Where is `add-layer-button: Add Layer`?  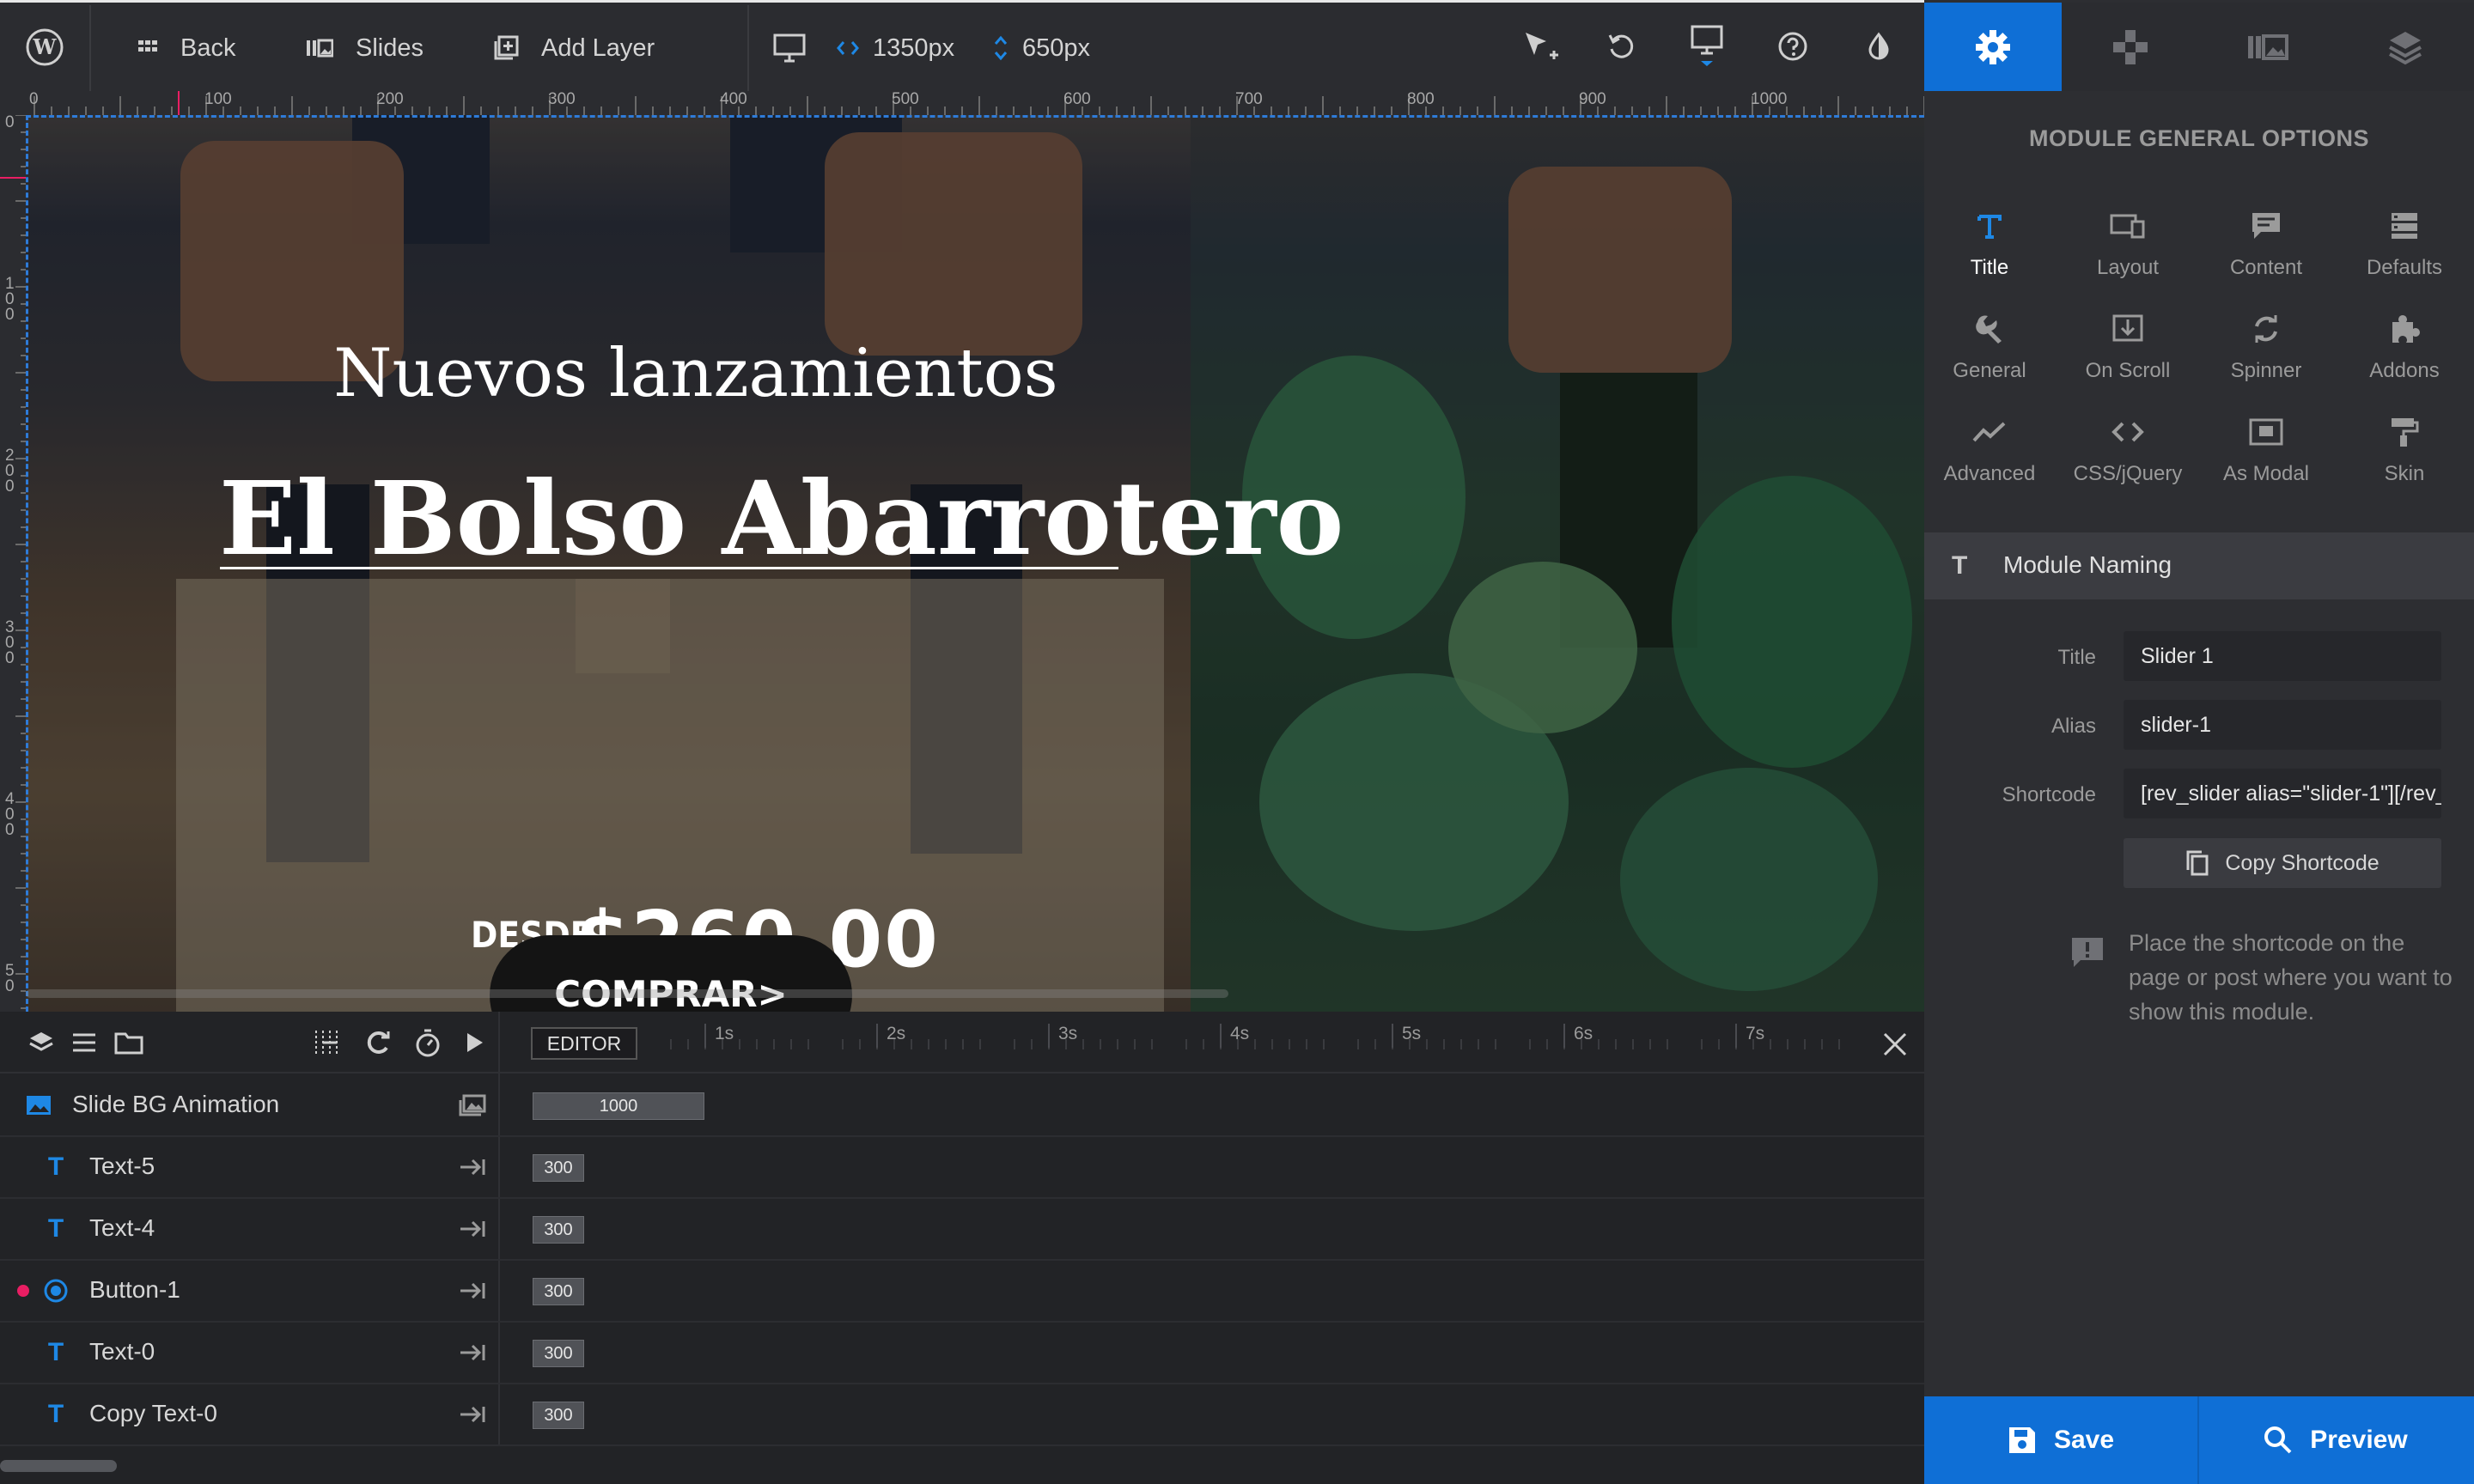 add-layer-button: Add Layer is located at coordinates (574, 48).